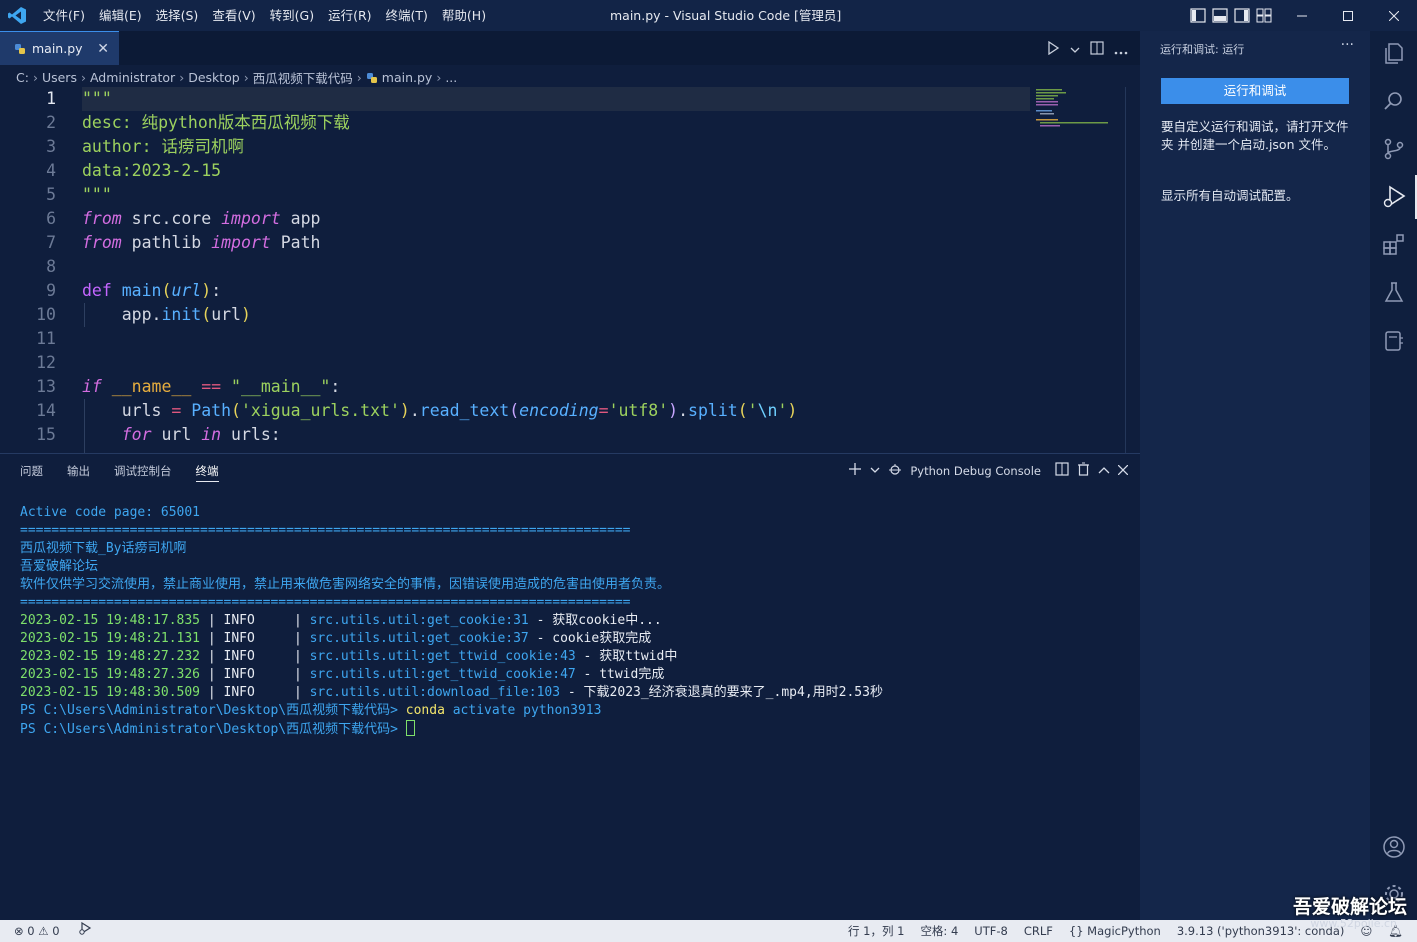 The width and height of the screenshot is (1417, 942). I want to click on breadcrumb-file: main.py, so click(407, 77).